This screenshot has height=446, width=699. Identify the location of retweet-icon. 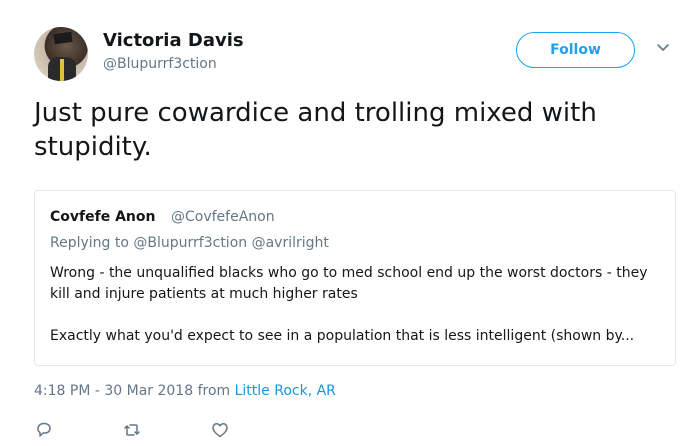
(132, 430).